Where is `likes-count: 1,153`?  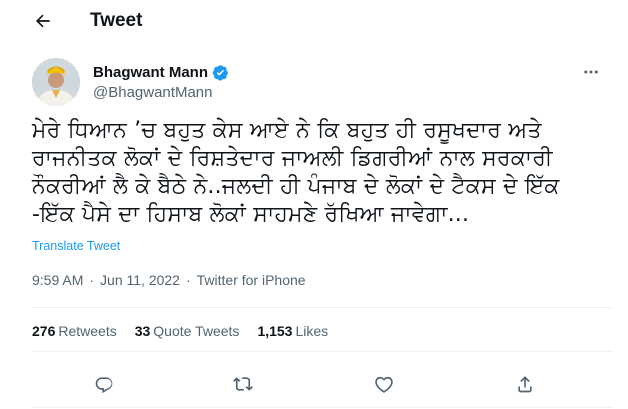 likes-count: 1,153 is located at coordinates (275, 331).